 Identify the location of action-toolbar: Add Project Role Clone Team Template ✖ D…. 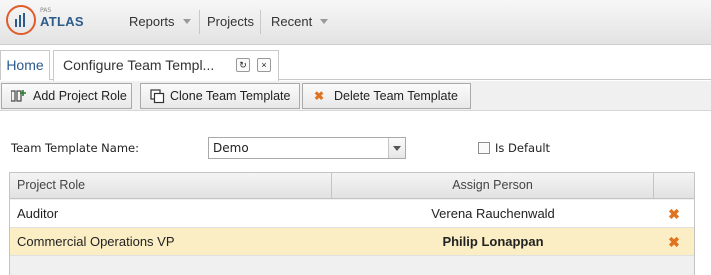
(355, 96).